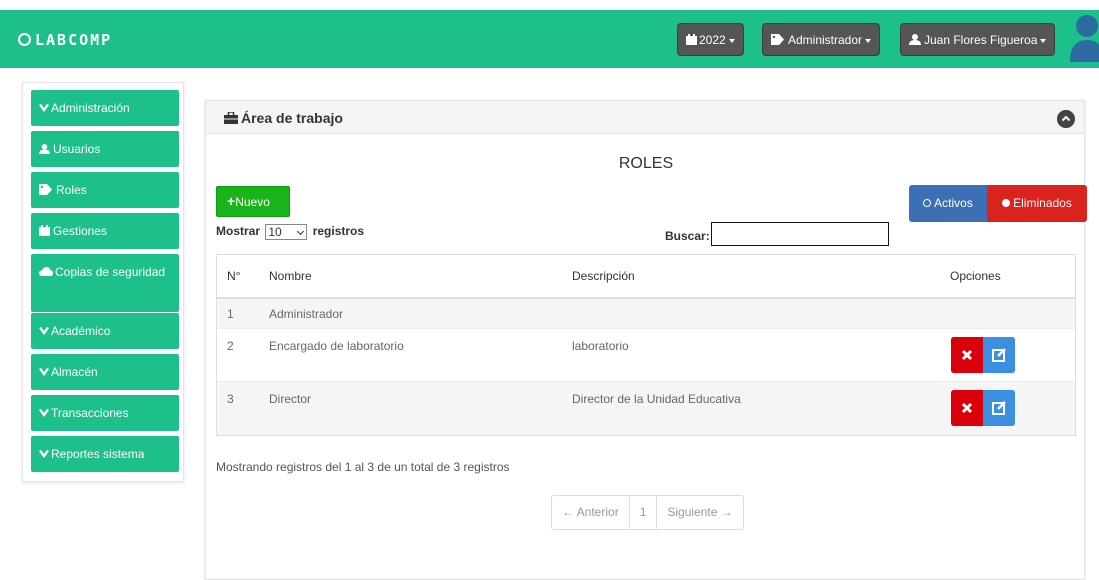 The height and width of the screenshot is (580, 1099). I want to click on user-dropdown: Juan Flores Figueroa, so click(978, 39).